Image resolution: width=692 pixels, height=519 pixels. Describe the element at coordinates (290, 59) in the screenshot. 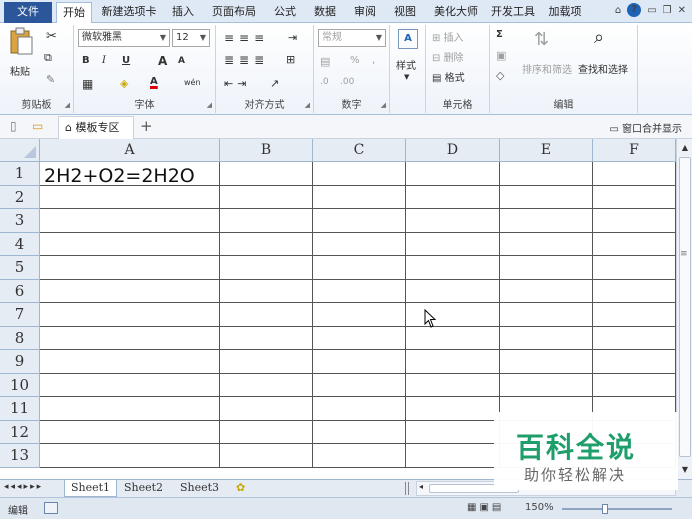

I see `merge-center-icon: ⊞` at that location.